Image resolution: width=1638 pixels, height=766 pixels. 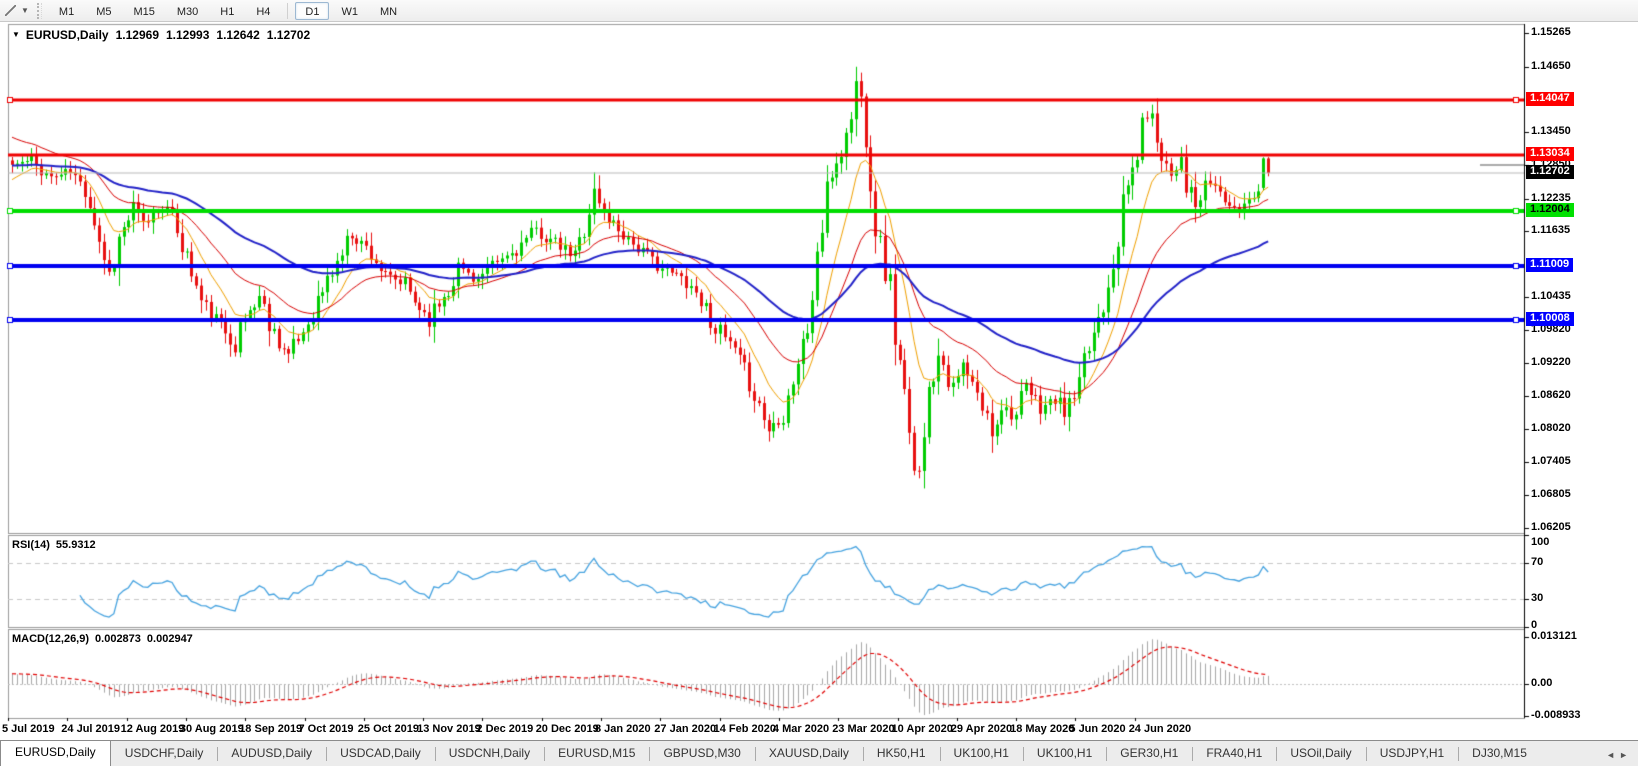 What do you see at coordinates (349, 11) in the screenshot?
I see `timeframe-button-w1: W1` at bounding box center [349, 11].